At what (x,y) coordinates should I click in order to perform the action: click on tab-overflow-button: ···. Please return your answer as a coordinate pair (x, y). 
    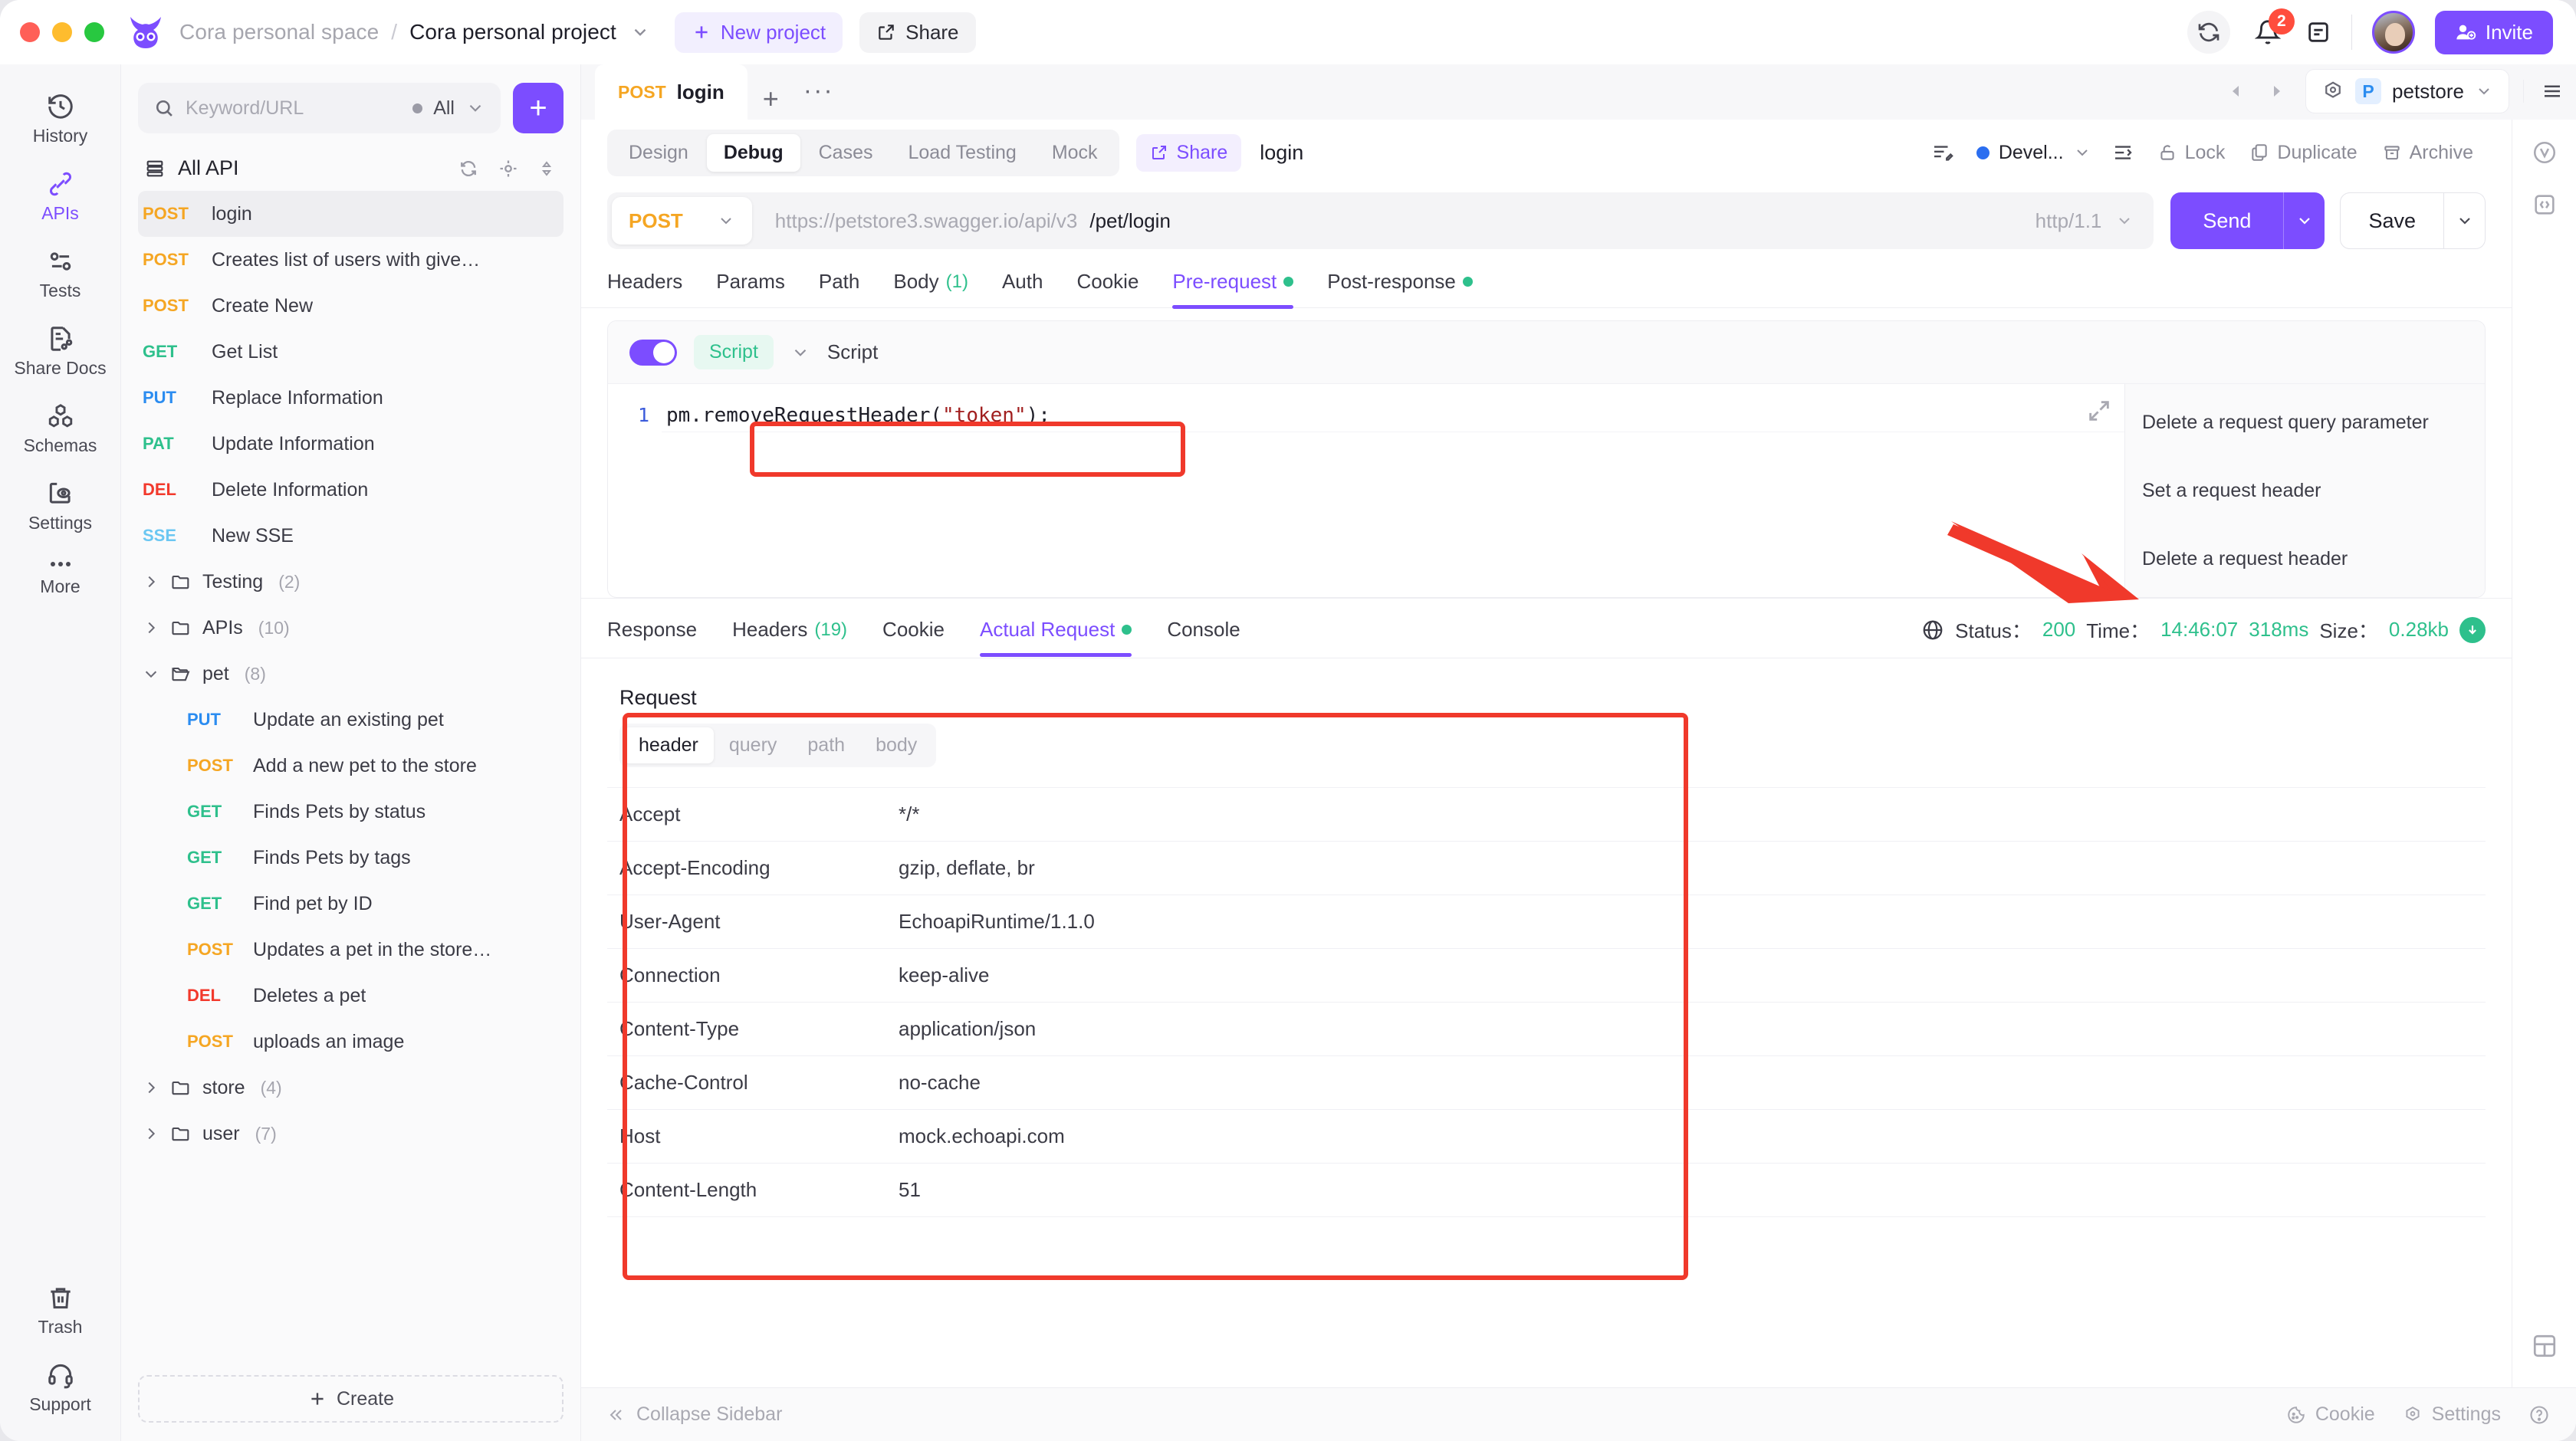
    Looking at the image, I should click on (819, 98).